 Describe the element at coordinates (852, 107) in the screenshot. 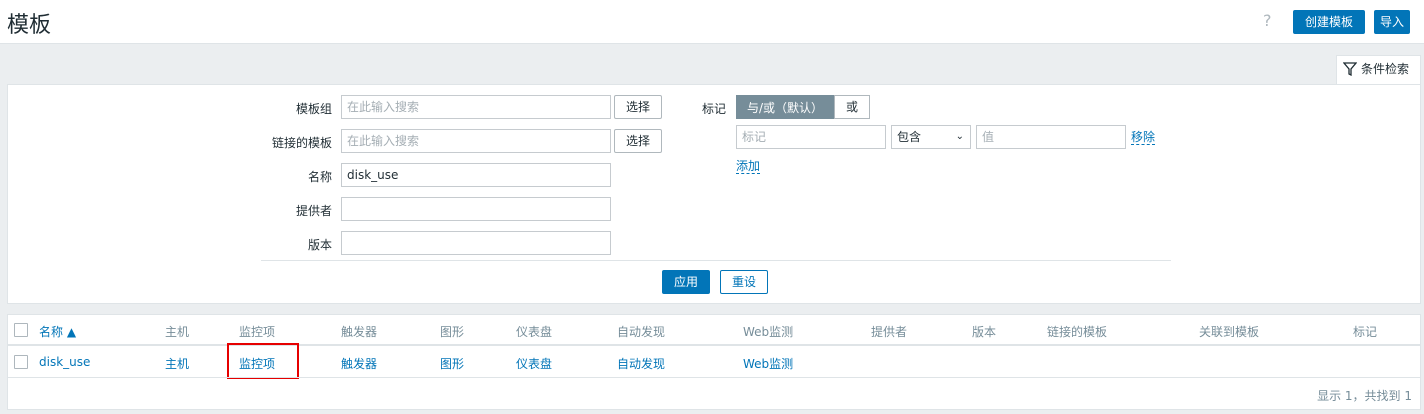

I see `tag-or-toggle: 或` at that location.